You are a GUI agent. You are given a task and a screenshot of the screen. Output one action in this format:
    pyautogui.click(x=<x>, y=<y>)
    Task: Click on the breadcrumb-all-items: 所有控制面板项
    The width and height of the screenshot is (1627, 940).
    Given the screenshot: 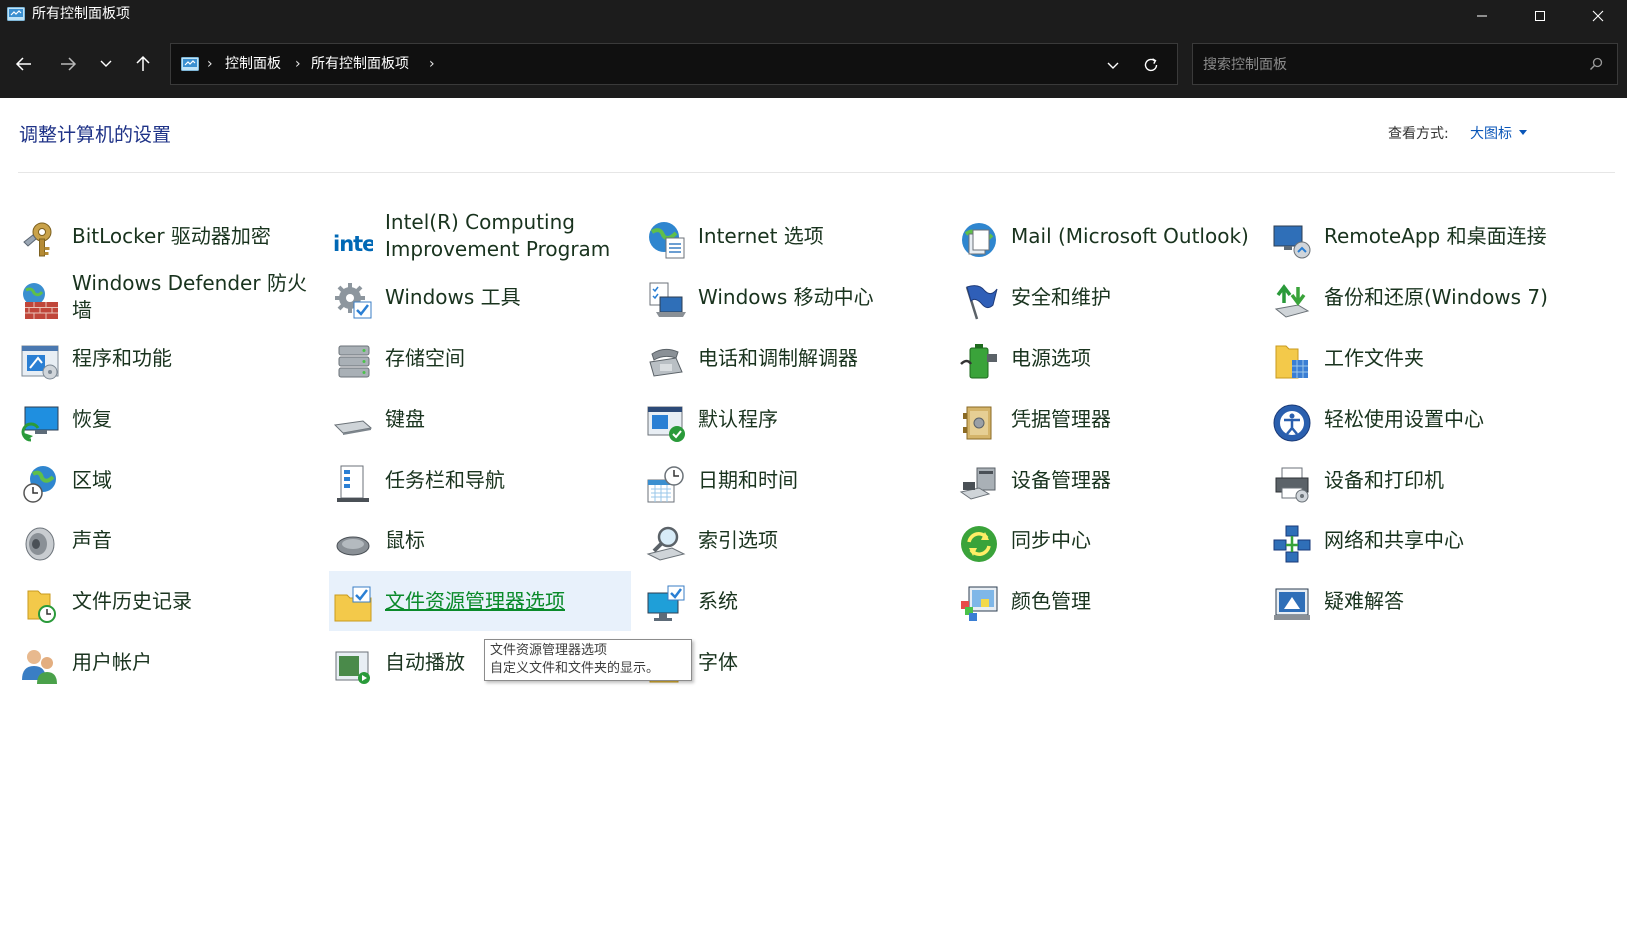 What is the action you would take?
    pyautogui.click(x=360, y=64)
    